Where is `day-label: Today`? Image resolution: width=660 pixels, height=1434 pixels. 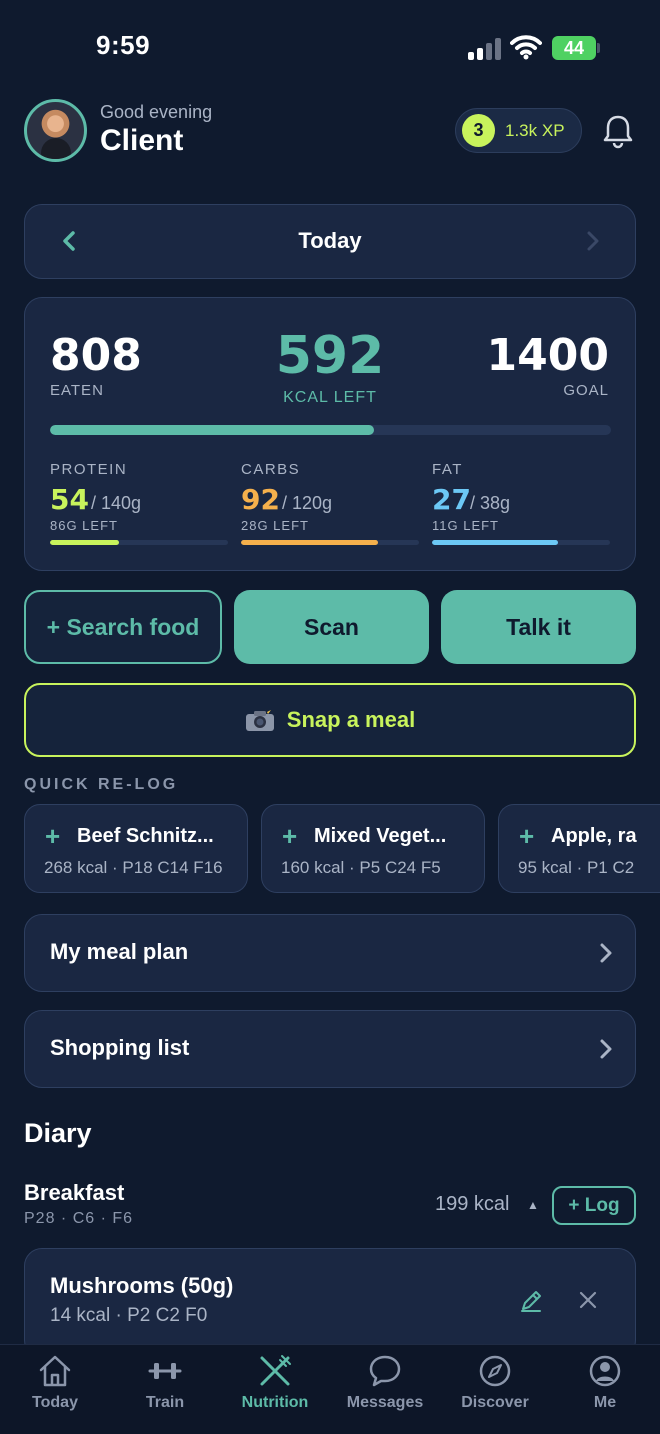
day-label: Today is located at coordinates (330, 240).